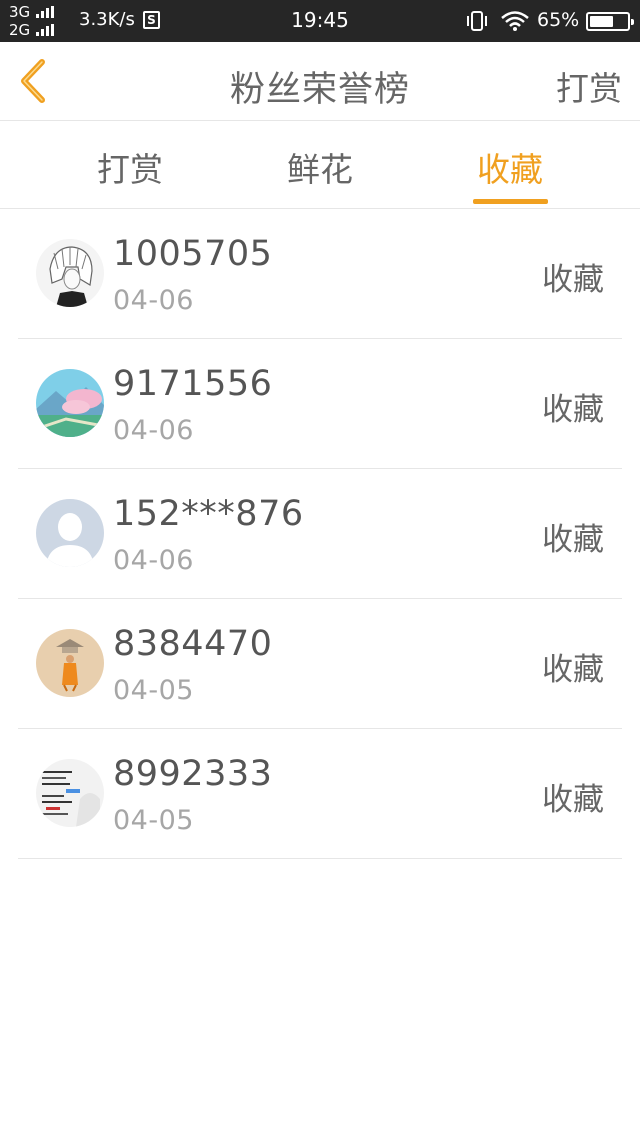 The image size is (640, 1138). I want to click on user-name: 8992333, so click(193, 774).